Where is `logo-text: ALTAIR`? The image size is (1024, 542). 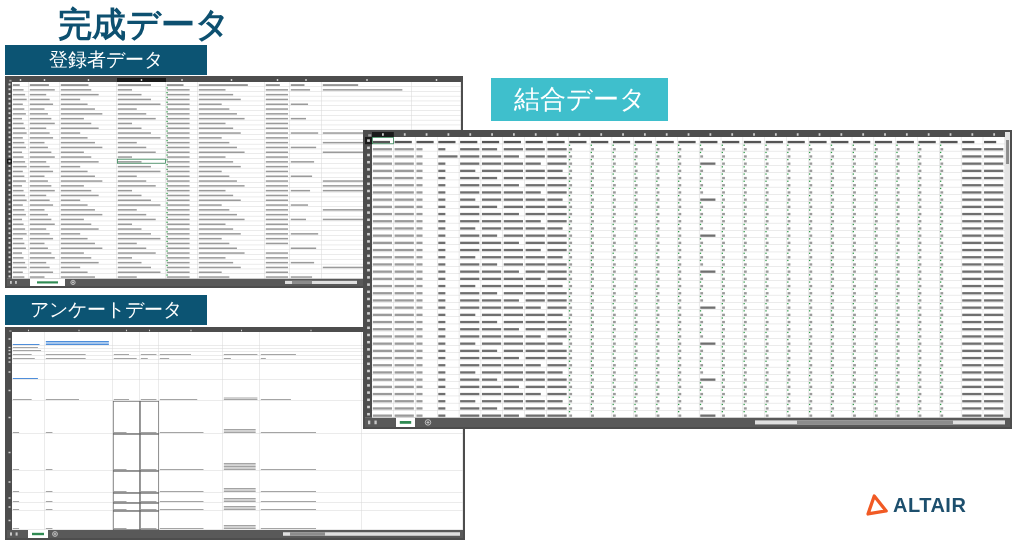 logo-text: ALTAIR is located at coordinates (930, 505).